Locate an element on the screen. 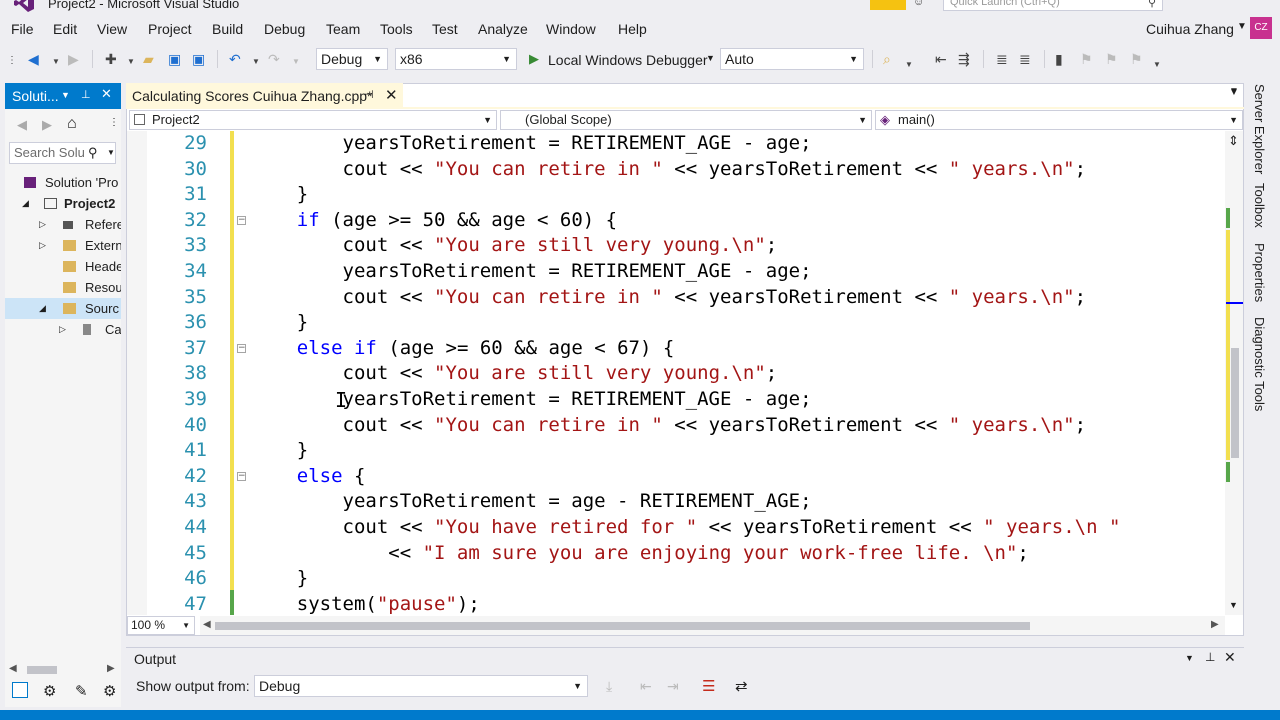 Image resolution: width=1280 pixels, height=720 pixels. save-icon: ▣ is located at coordinates (174, 59).